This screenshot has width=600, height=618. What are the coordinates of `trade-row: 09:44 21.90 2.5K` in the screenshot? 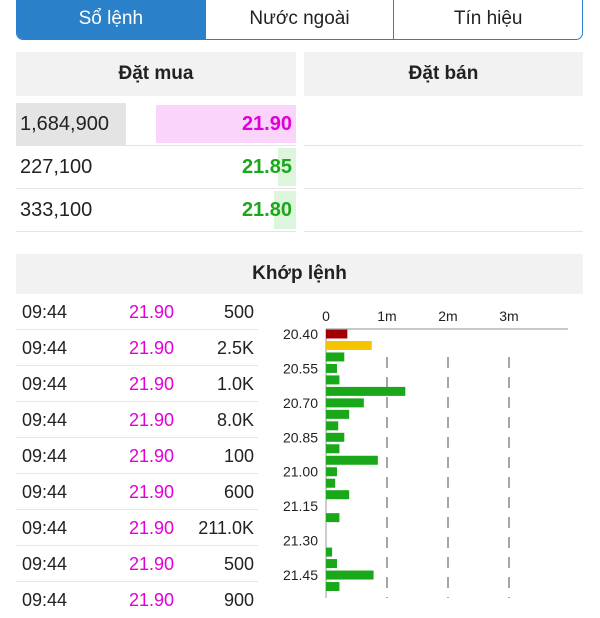 It's located at (137, 348).